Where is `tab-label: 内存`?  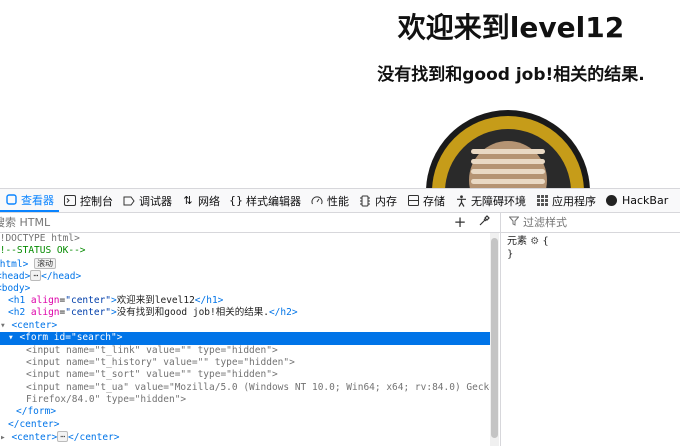
tab-label: 内存 is located at coordinates (386, 201).